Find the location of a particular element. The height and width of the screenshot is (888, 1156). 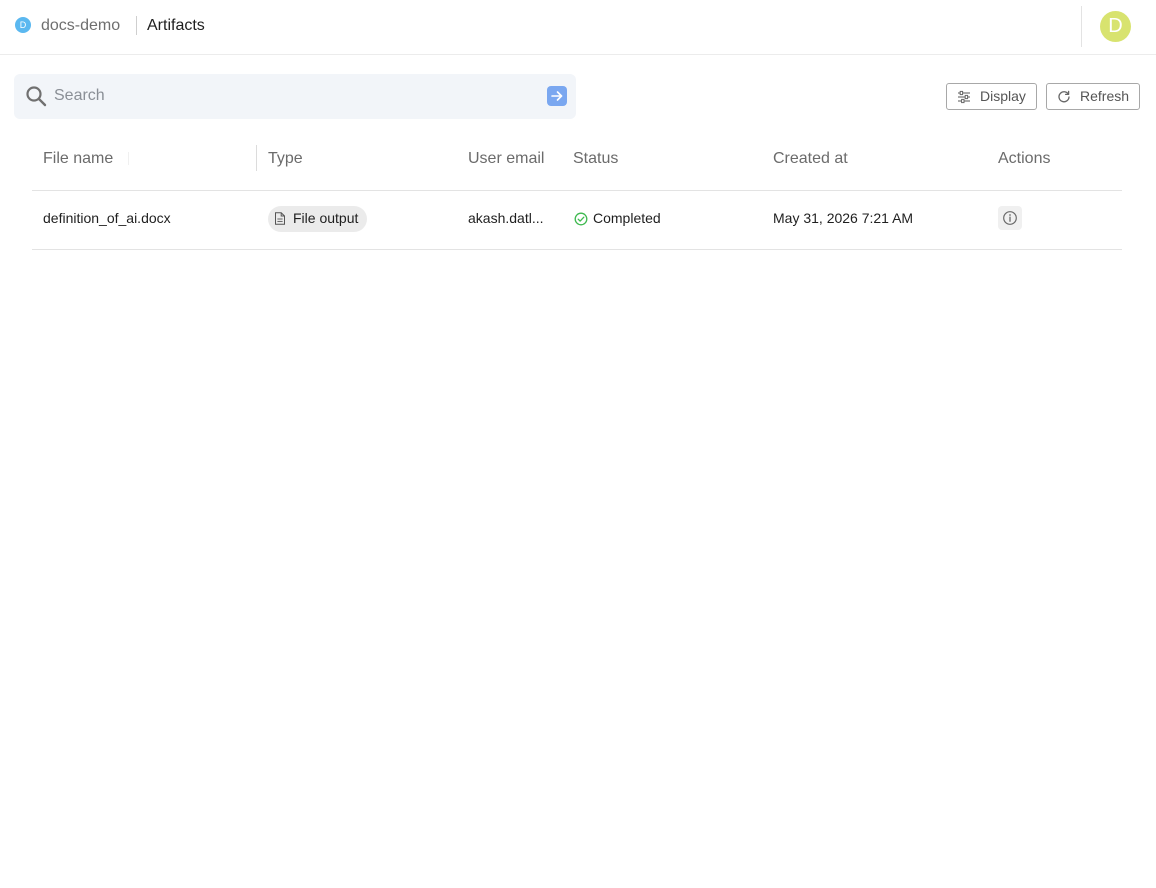

display-button-label: Display is located at coordinates (1003, 96).